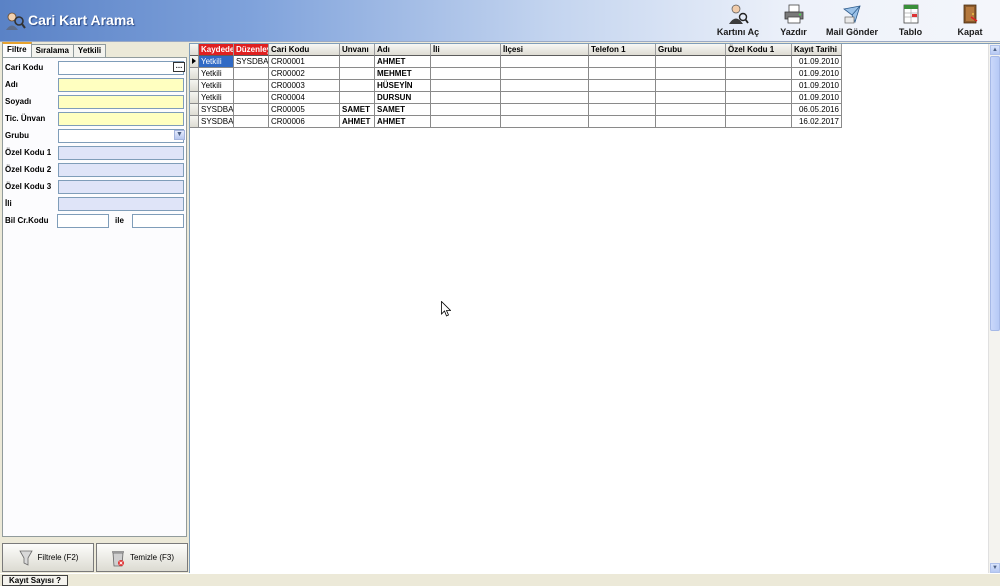 The image size is (1000, 586). Describe the element at coordinates (403, 50) in the screenshot. I see `col-header-adi: Adı` at that location.